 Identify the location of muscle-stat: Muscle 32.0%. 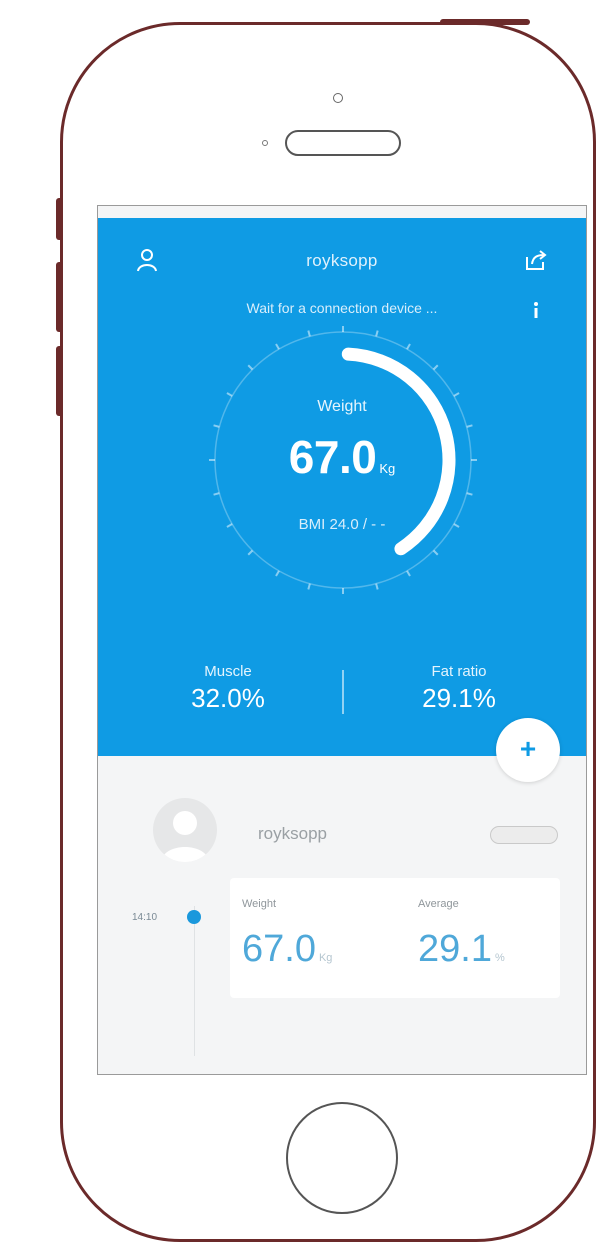
(228, 688).